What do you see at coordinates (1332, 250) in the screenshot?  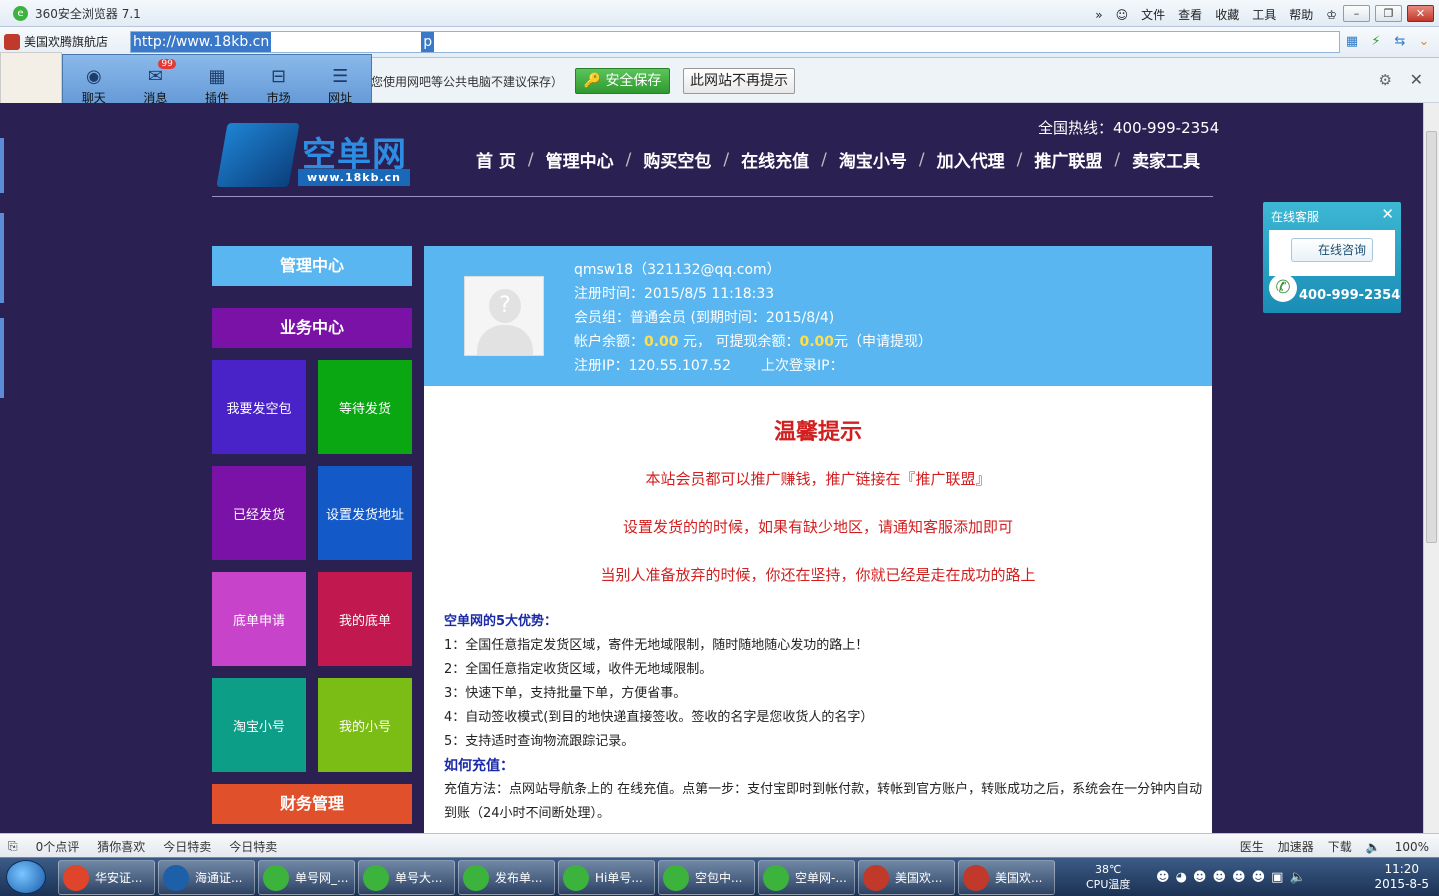 I see `online-consult-button: 在线咨询` at bounding box center [1332, 250].